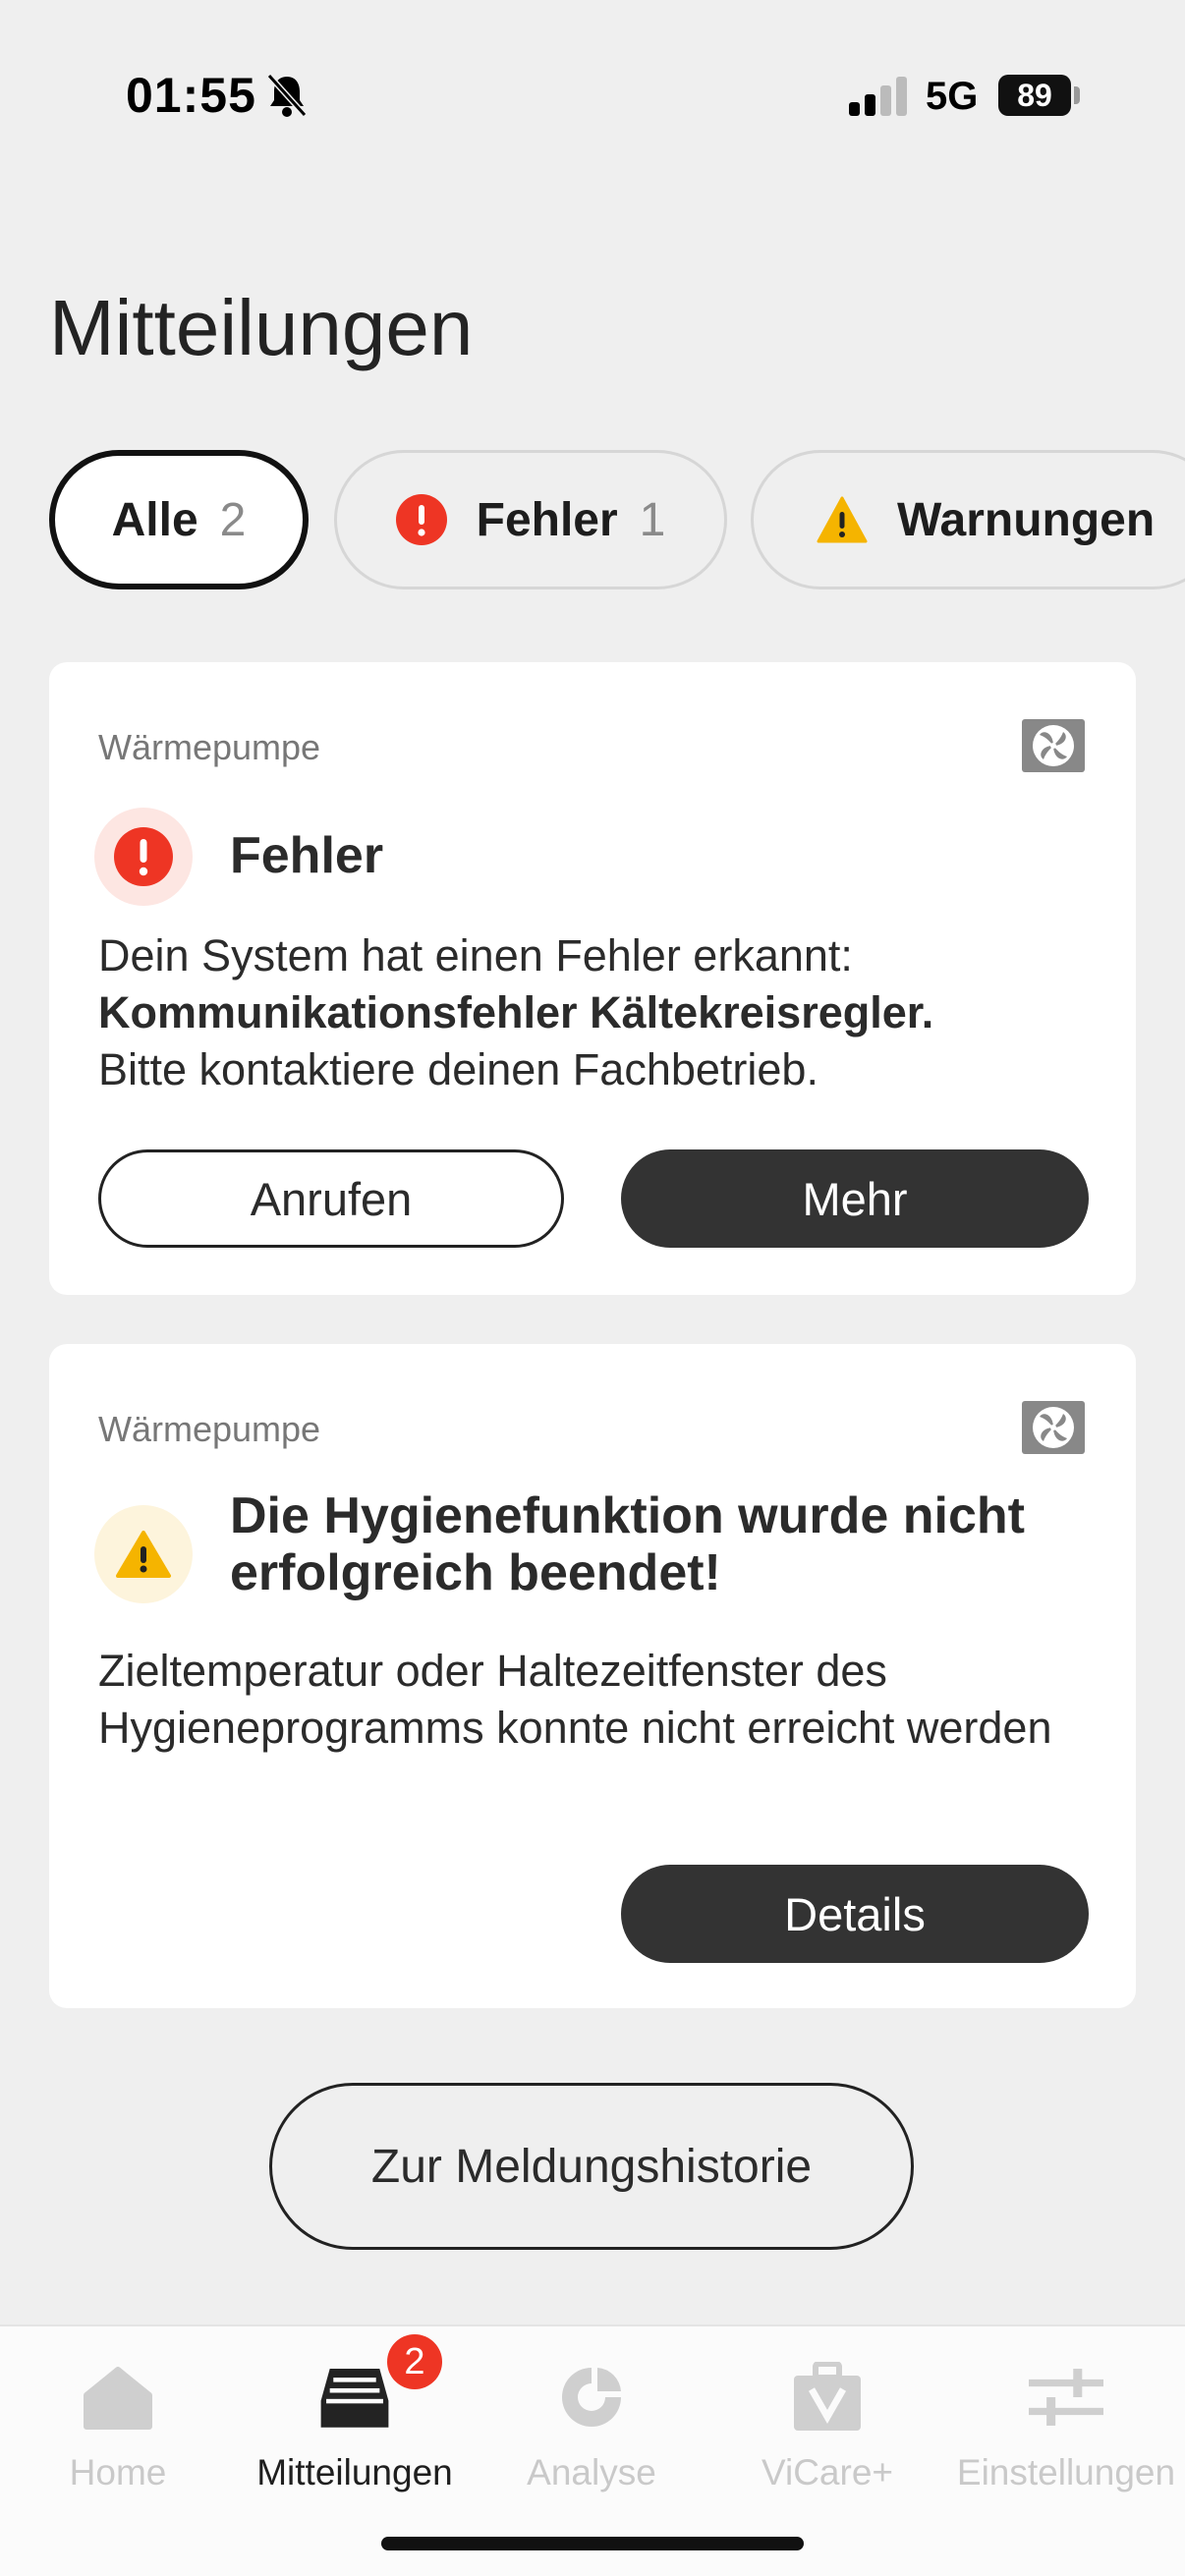 The image size is (1185, 2576). I want to click on filter-chip-count: 2, so click(233, 519).